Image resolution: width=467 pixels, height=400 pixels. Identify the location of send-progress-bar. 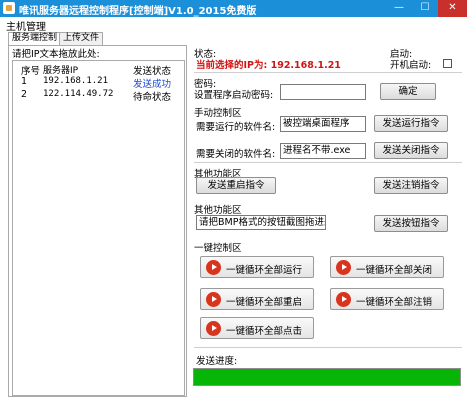
(327, 377).